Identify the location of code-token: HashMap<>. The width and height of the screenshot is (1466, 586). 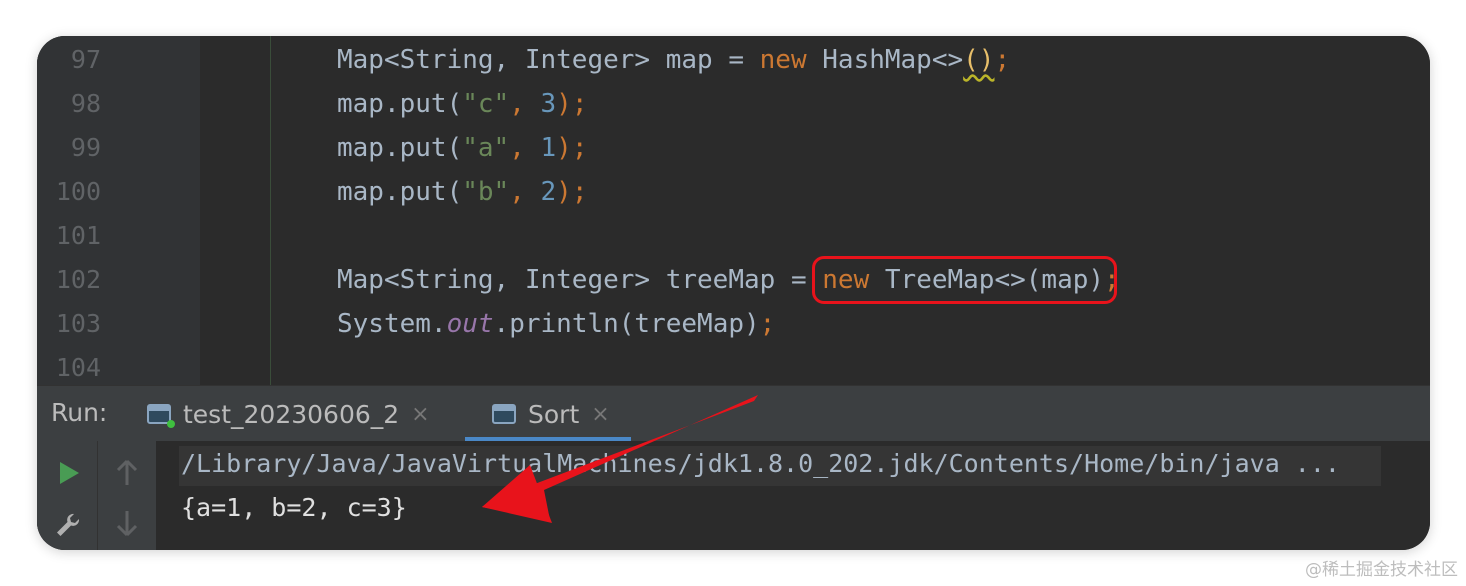
(885, 60).